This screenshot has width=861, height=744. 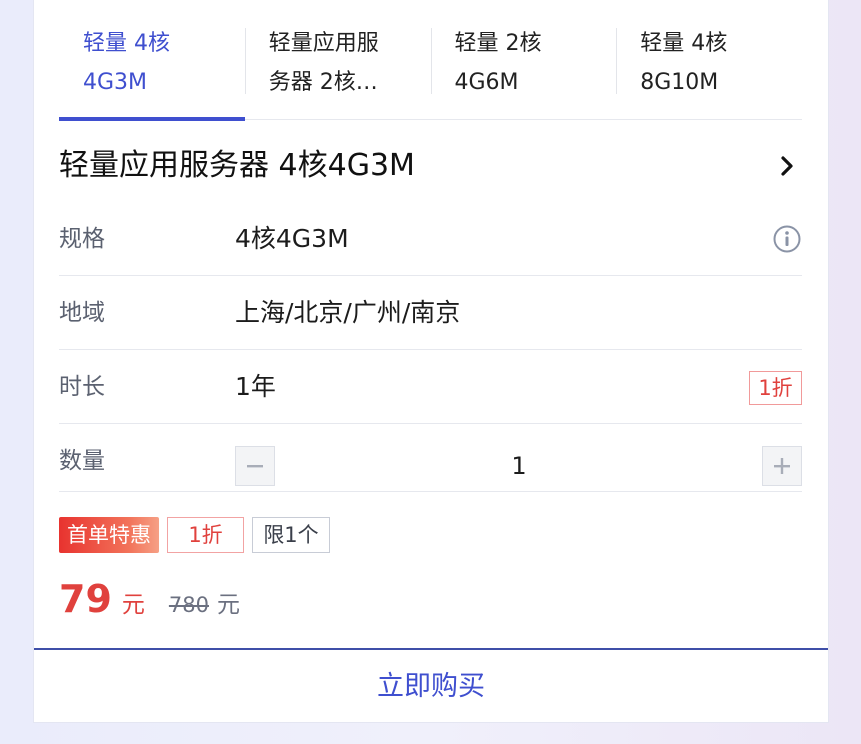 I want to click on tab-4c8g10m: 轻量 4核 8G10M, so click(x=709, y=60).